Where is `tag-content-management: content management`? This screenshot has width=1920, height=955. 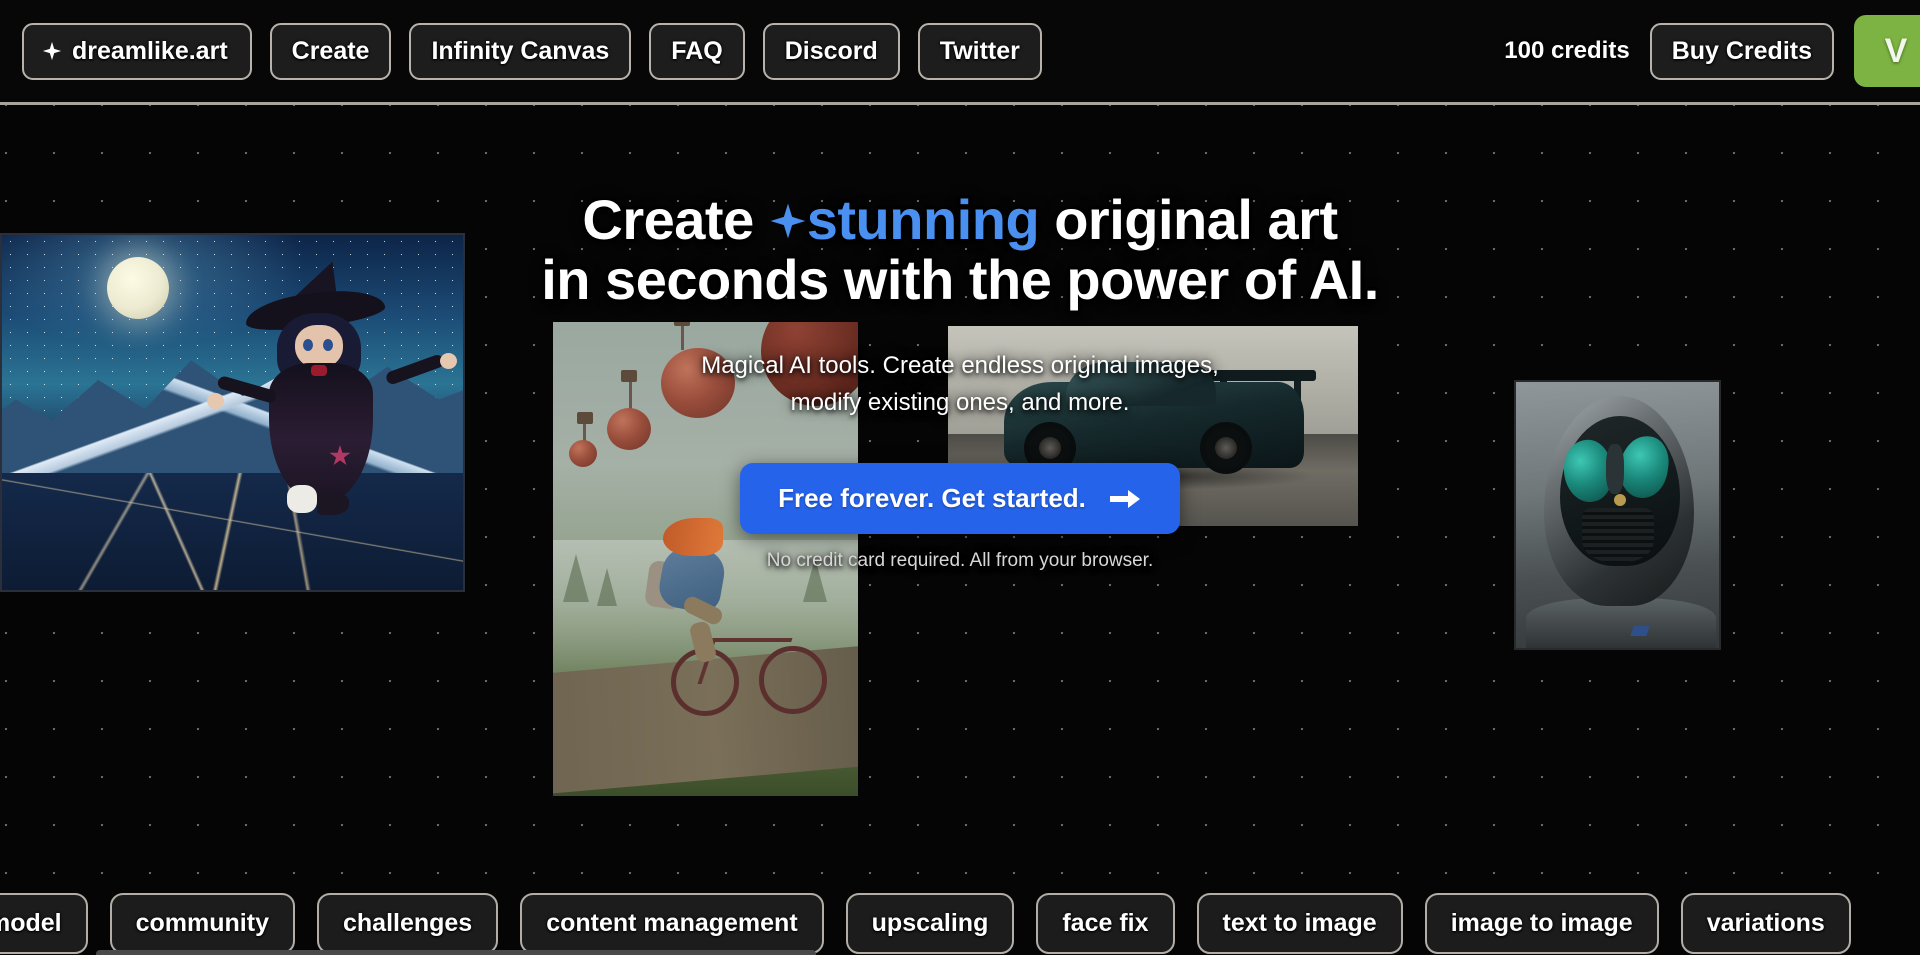
tag-content-management: content management is located at coordinates (672, 923).